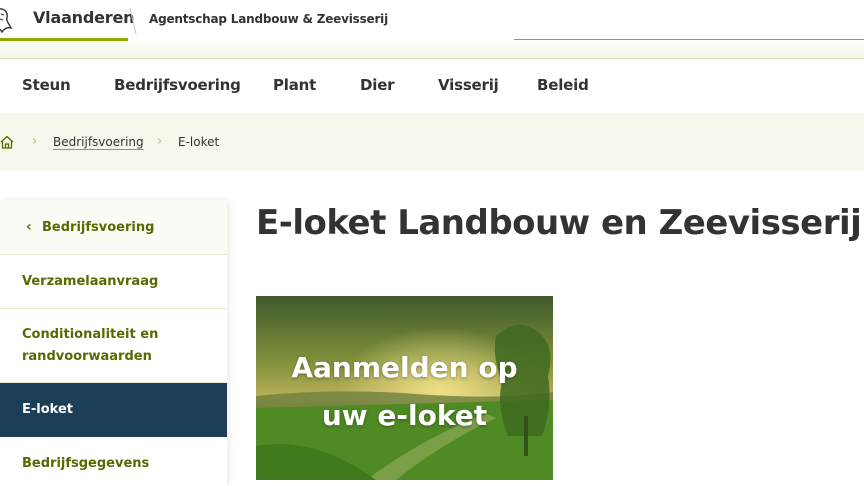 The image size is (864, 486). Describe the element at coordinates (84, 17) in the screenshot. I see `brand-name: Vlaanderen` at that location.